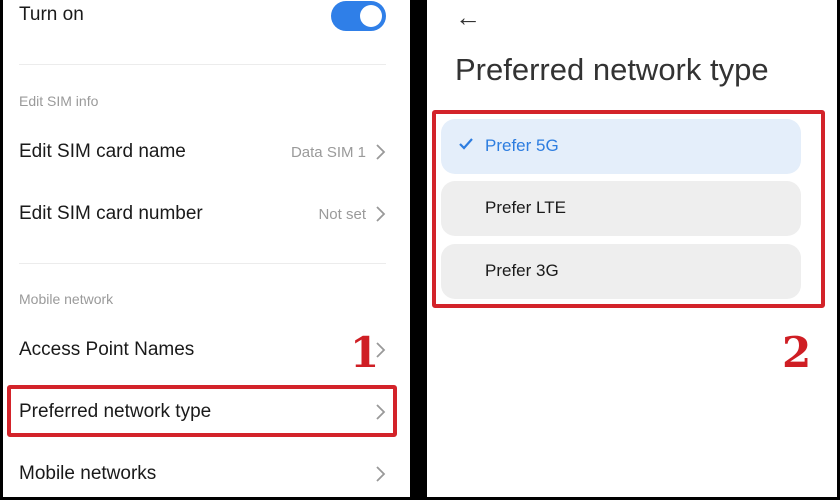 The width and height of the screenshot is (840, 500). I want to click on step-marker-1: 1, so click(365, 352).